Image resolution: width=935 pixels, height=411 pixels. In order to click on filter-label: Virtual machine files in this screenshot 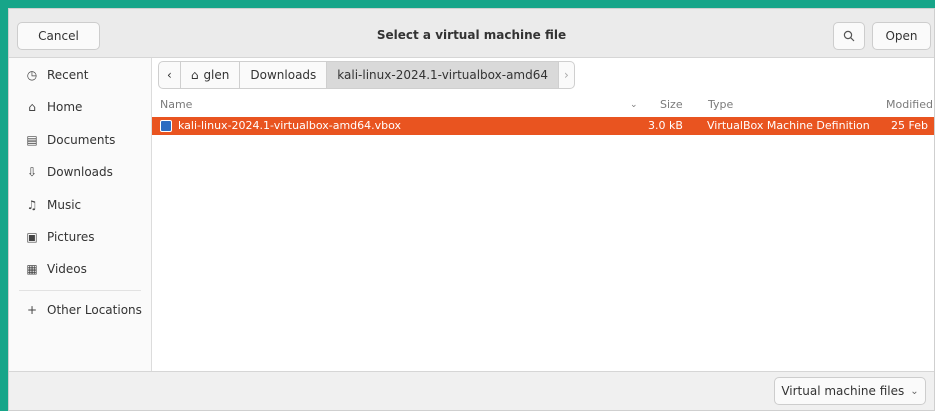, I will do `click(843, 391)`.